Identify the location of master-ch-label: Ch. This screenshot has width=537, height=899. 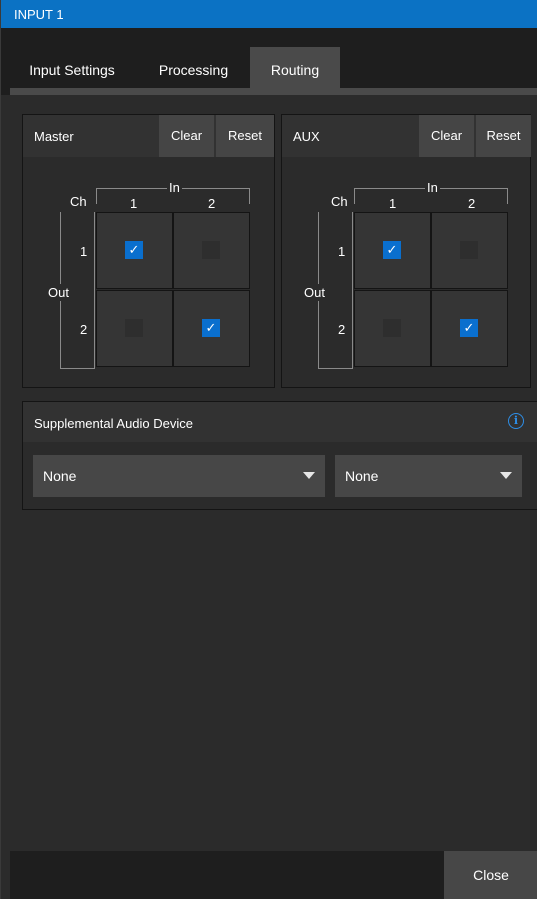
(78, 201).